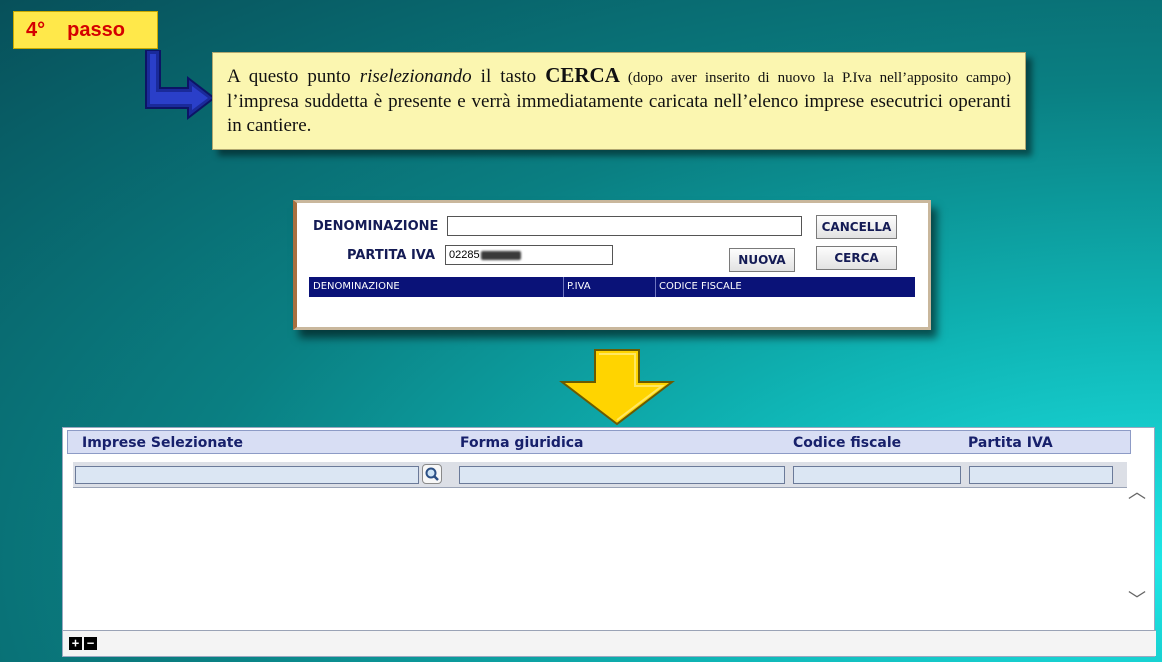  I want to click on col-denominazione: DENOMINAZIONE, so click(356, 286).